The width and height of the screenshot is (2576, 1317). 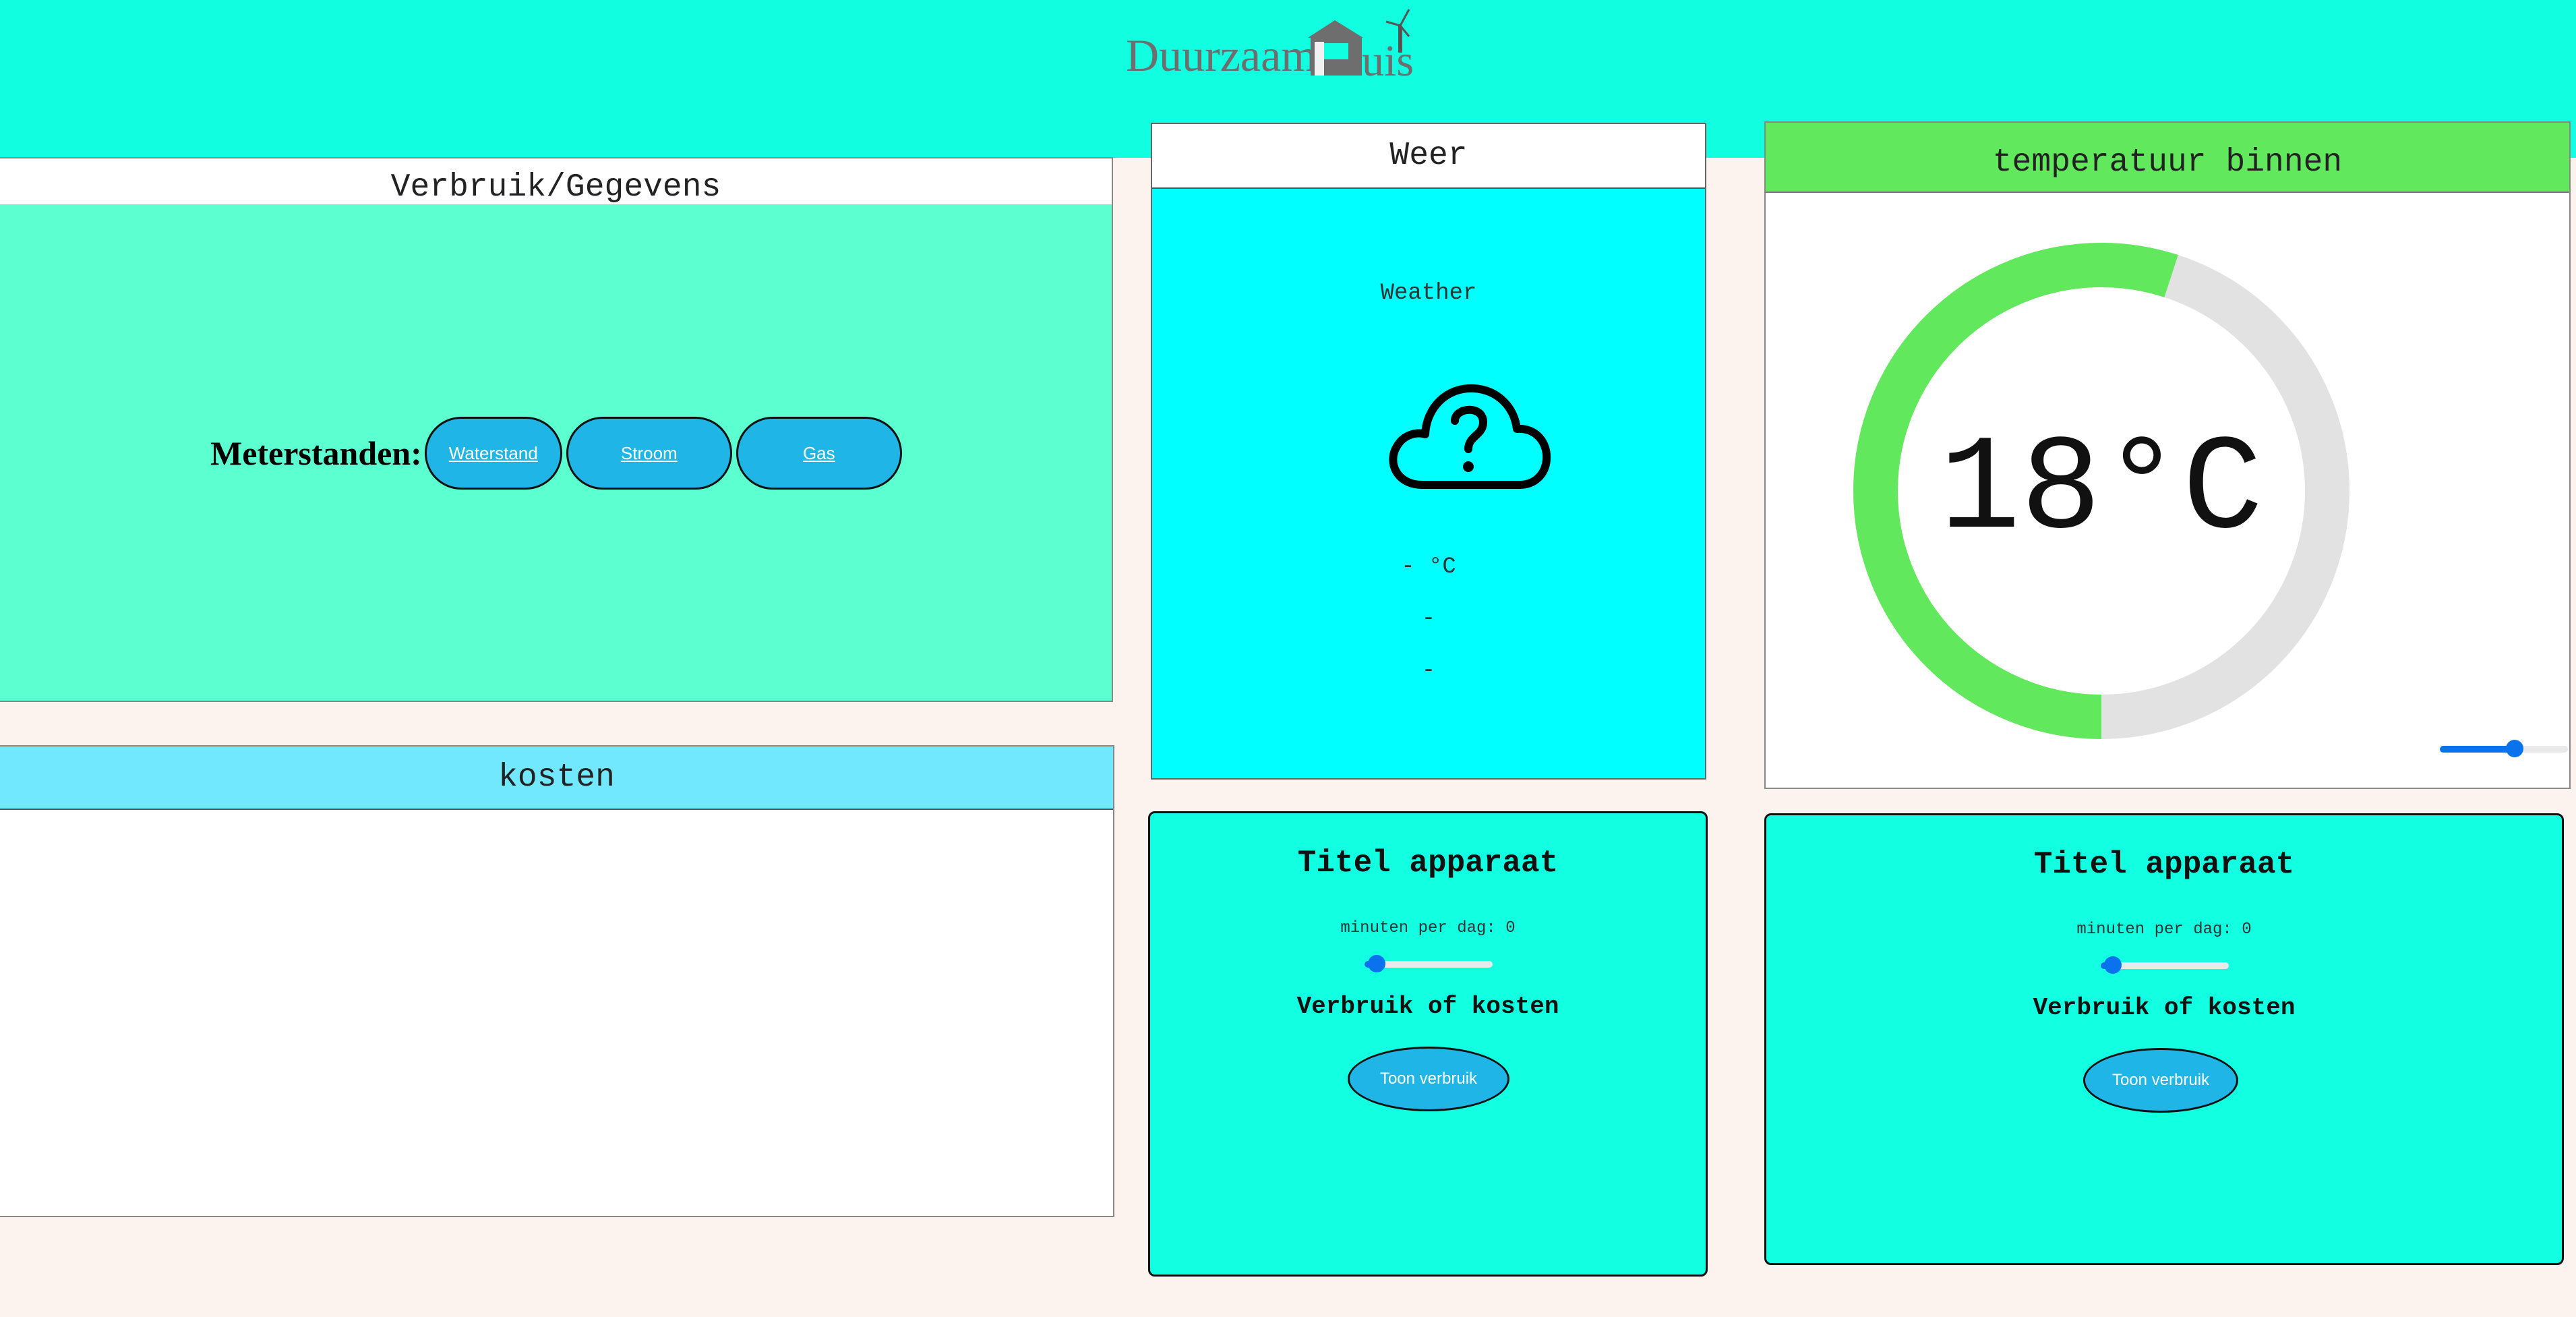 I want to click on logo-text-duurzaam: Duurzaam, so click(x=1221, y=55).